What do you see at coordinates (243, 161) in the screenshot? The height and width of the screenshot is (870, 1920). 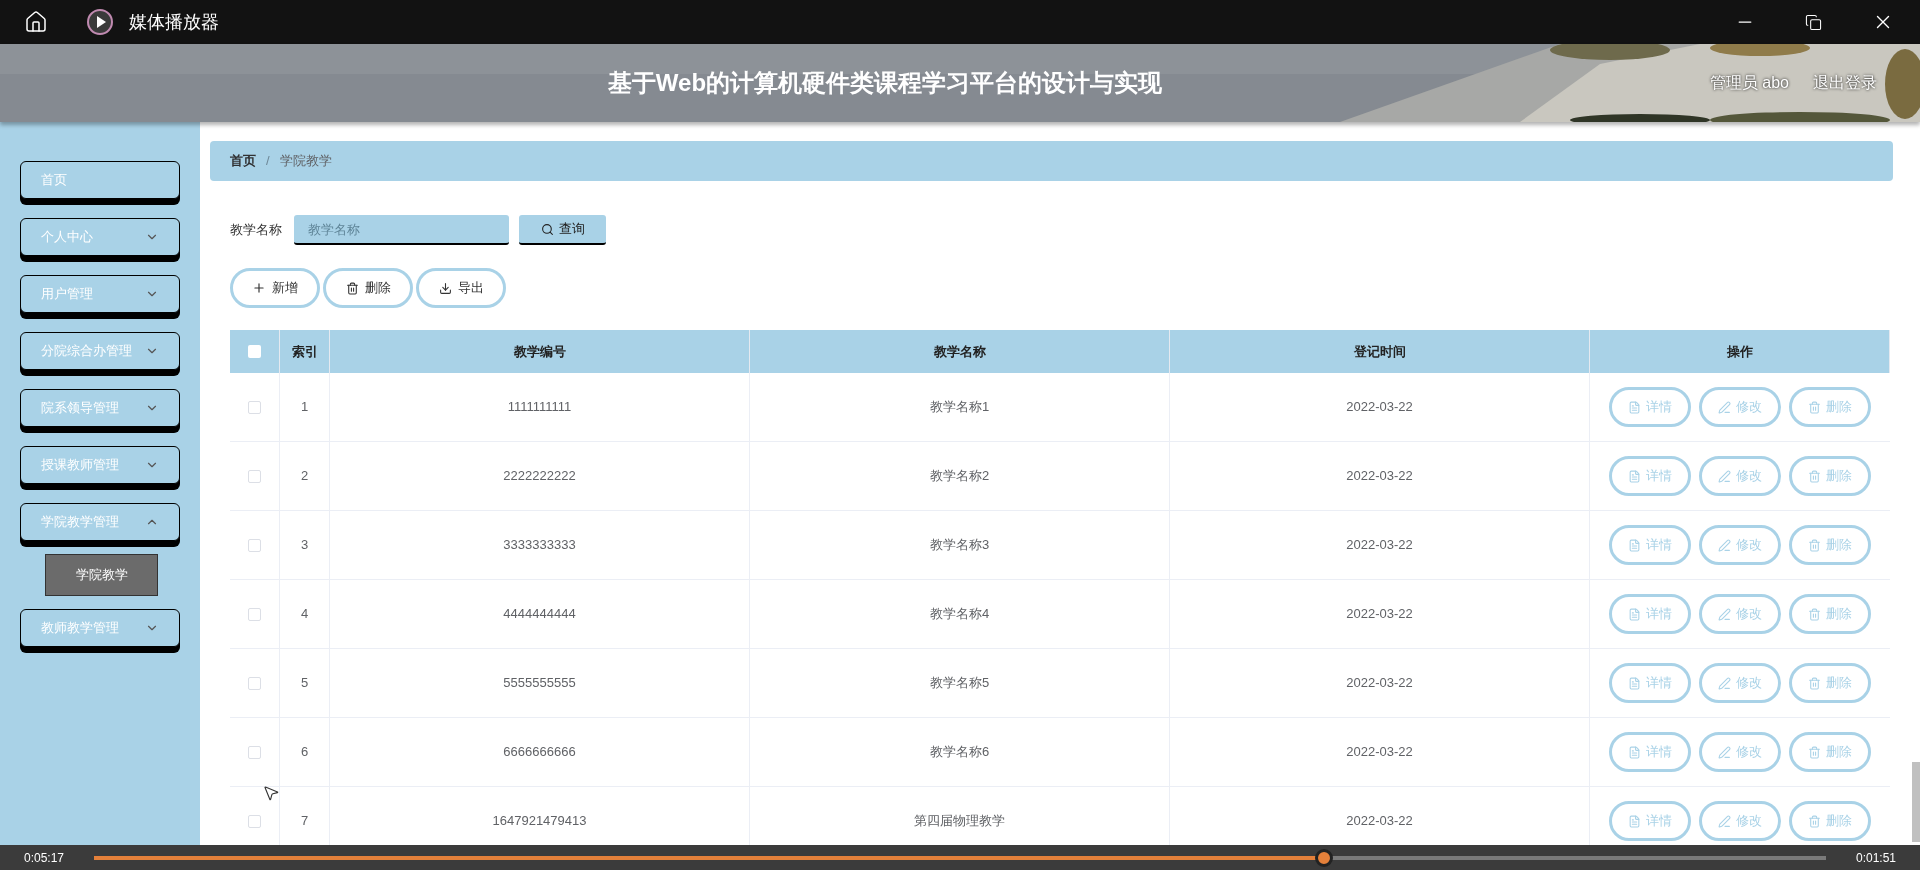 I see `breadcrumb-item: 首页` at bounding box center [243, 161].